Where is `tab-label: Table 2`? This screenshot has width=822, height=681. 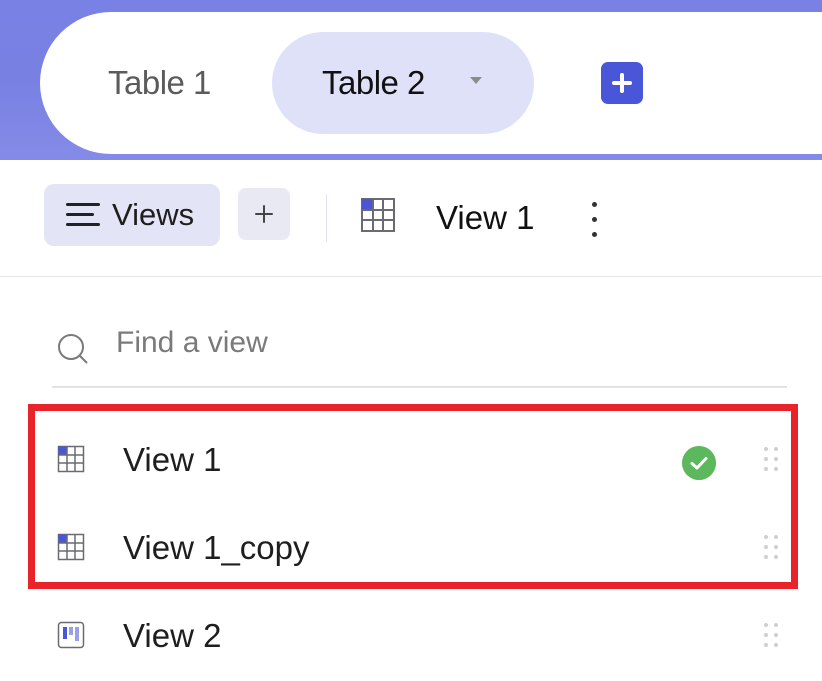
tab-label: Table 2 is located at coordinates (373, 82).